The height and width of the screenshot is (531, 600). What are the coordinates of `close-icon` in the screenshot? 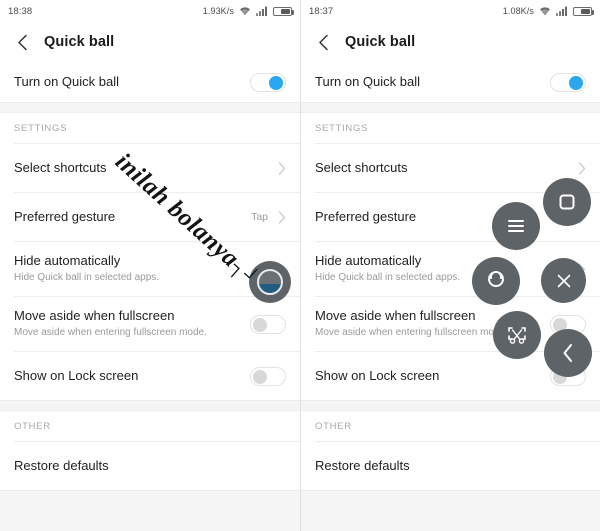 It's located at (563, 280).